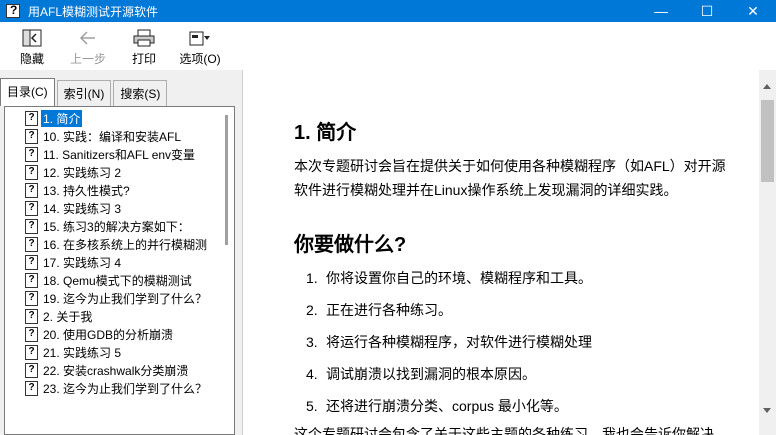 This screenshot has height=435, width=776. Describe the element at coordinates (388, 11) in the screenshot. I see `title-bar: 用AFL模糊测试开源软件 — ☐ ✕` at that location.